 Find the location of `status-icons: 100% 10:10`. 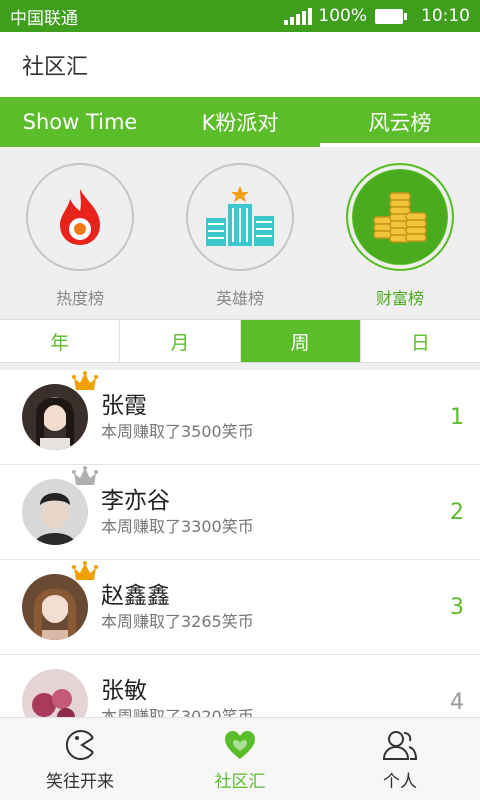

status-icons: 100% 10:10 is located at coordinates (377, 16).